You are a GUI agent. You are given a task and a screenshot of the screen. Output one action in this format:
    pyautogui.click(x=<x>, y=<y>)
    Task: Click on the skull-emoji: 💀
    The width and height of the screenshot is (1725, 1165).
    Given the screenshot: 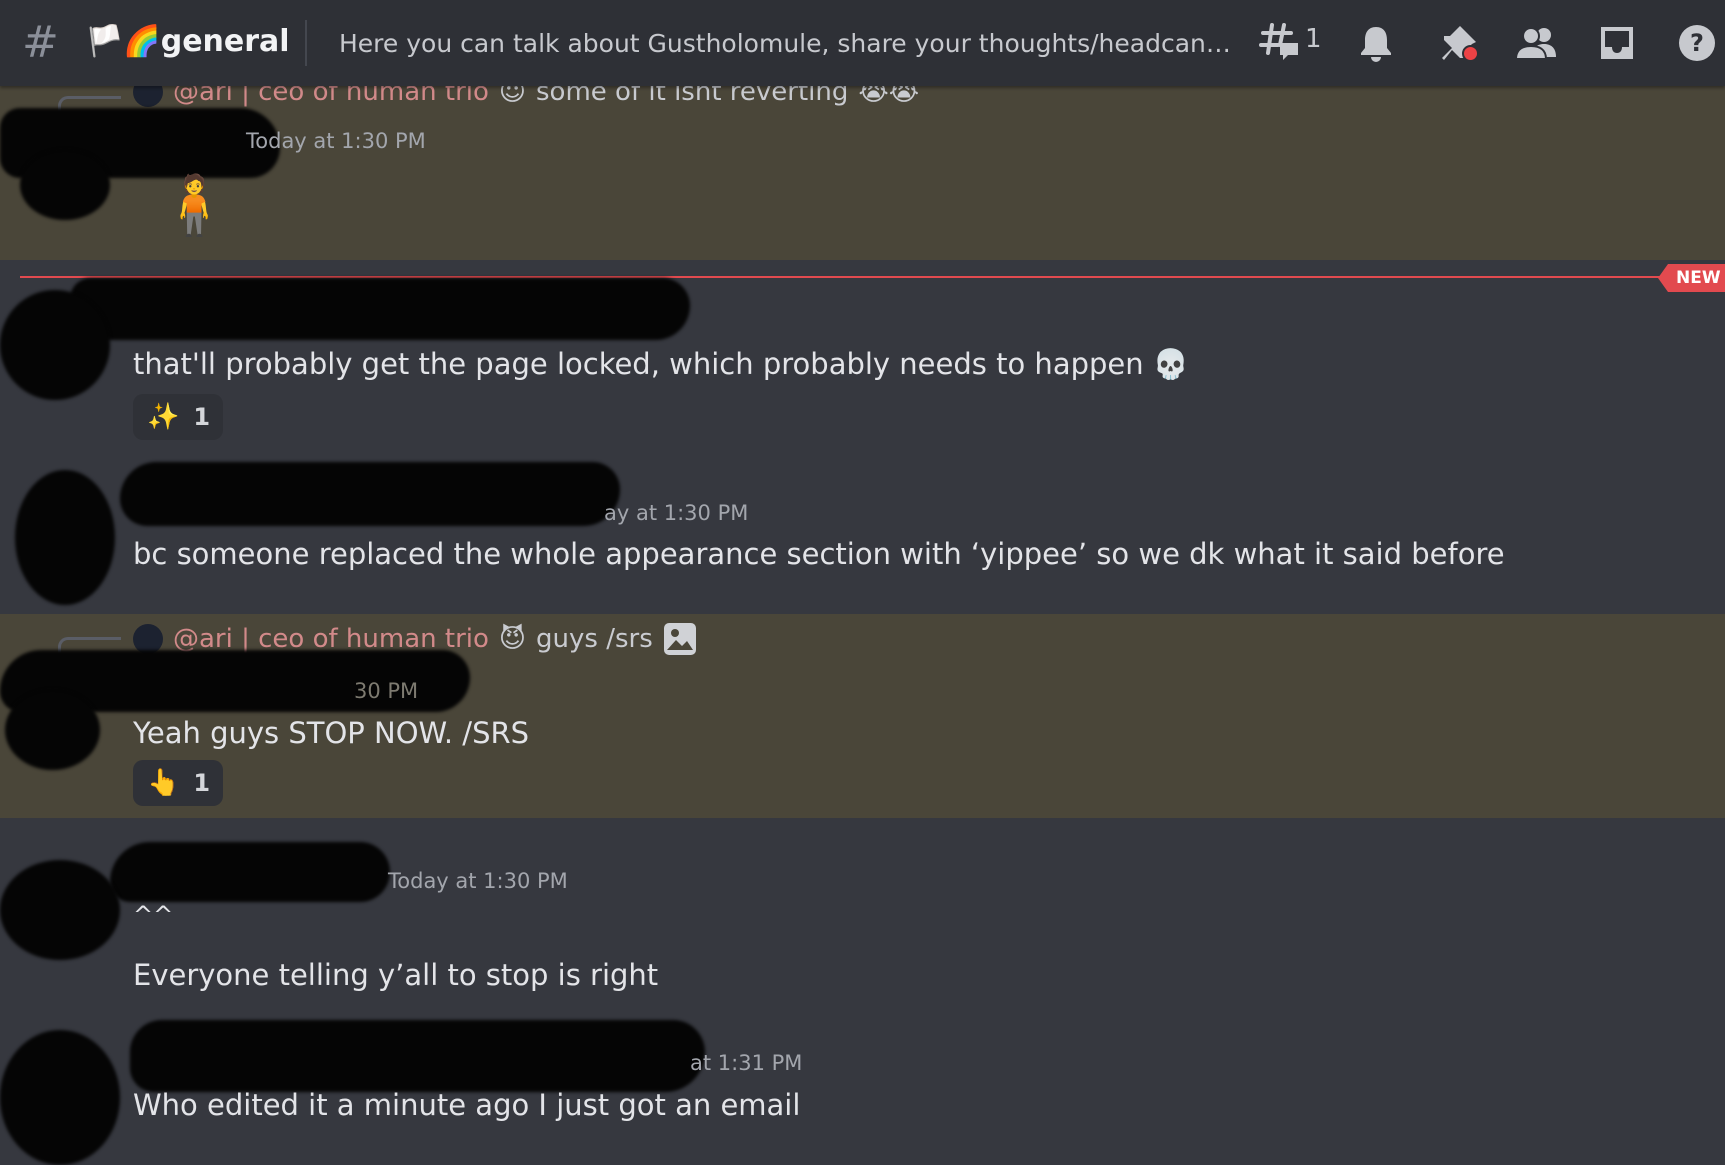 What is the action you would take?
    pyautogui.click(x=1170, y=364)
    